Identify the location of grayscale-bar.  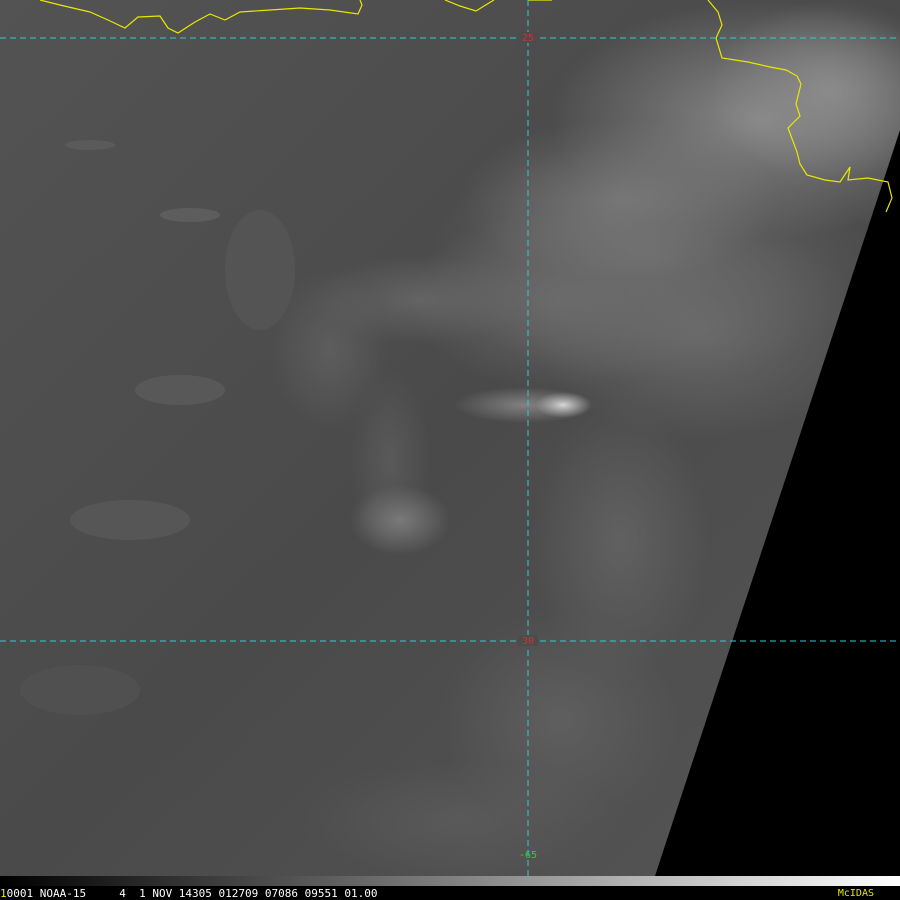
(450, 881).